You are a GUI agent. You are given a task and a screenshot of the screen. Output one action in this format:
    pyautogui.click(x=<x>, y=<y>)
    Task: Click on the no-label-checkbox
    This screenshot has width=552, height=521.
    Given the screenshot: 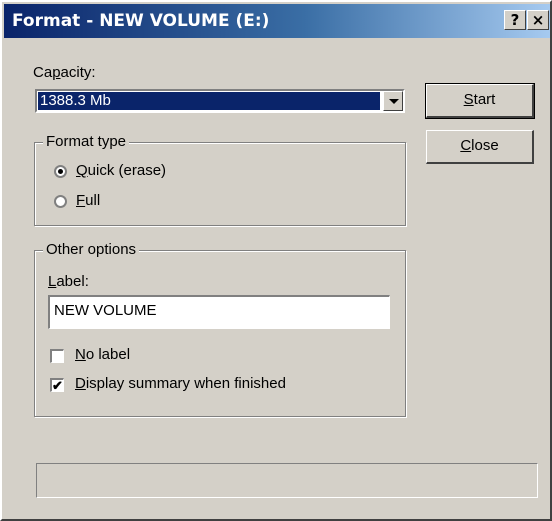 What is the action you would take?
    pyautogui.click(x=57, y=356)
    